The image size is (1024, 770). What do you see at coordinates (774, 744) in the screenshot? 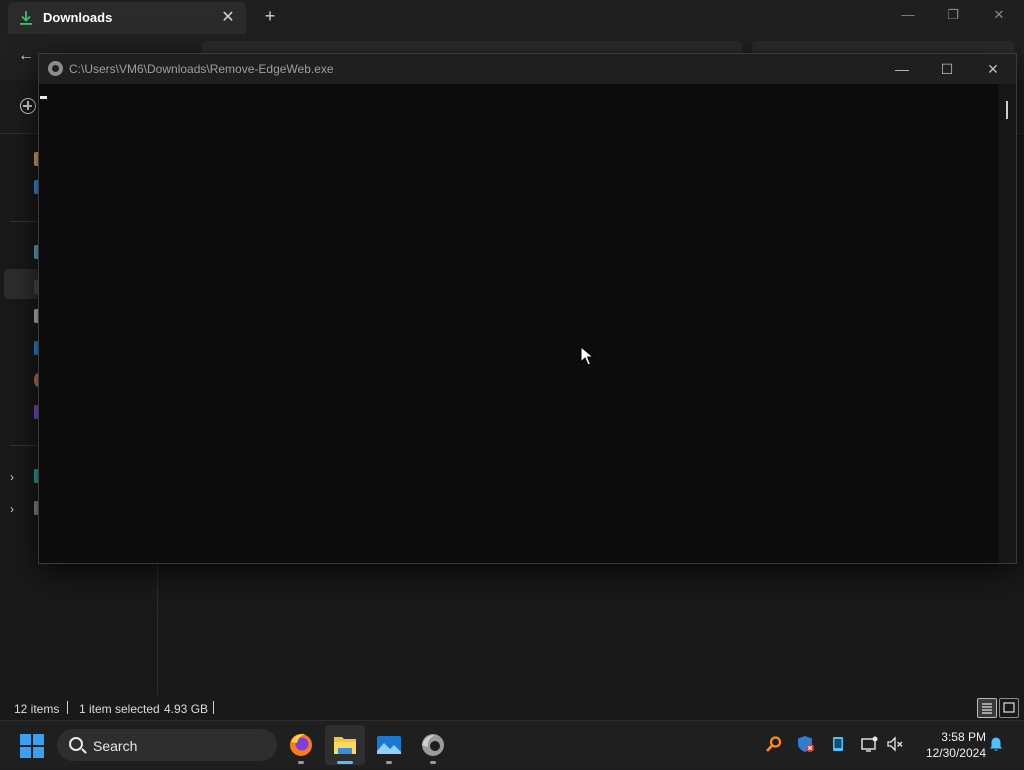
I see `search-tool-icon` at bounding box center [774, 744].